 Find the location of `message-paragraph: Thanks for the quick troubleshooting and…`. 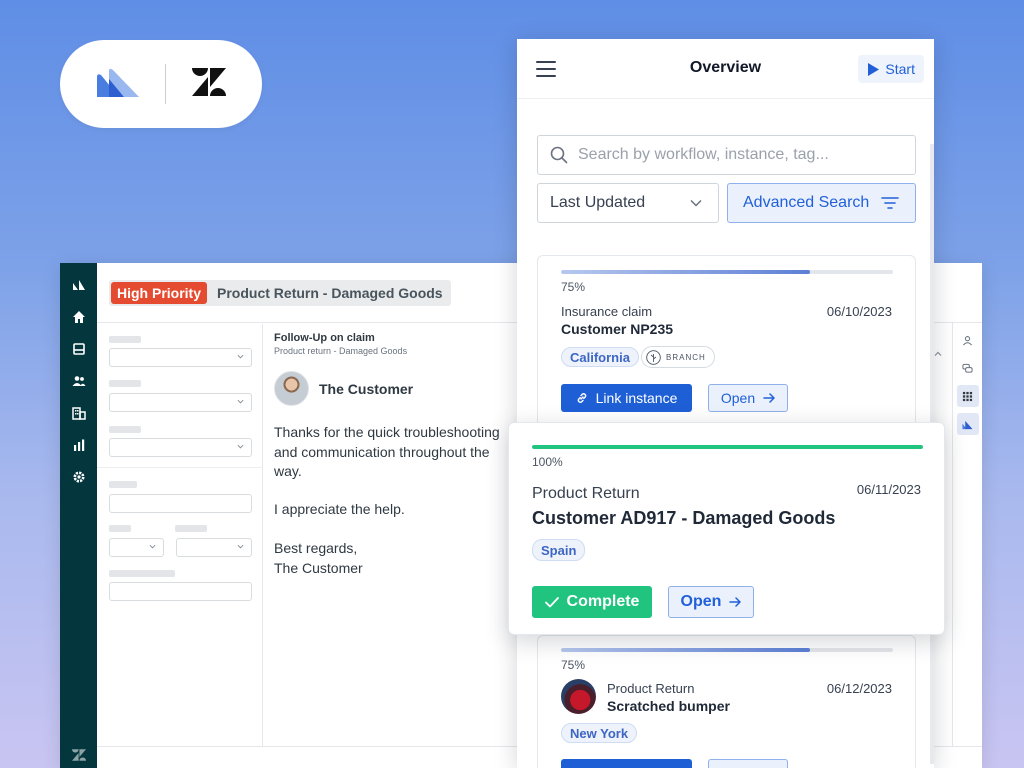

message-paragraph: Thanks for the quick troubleshooting and… is located at coordinates (387, 451).